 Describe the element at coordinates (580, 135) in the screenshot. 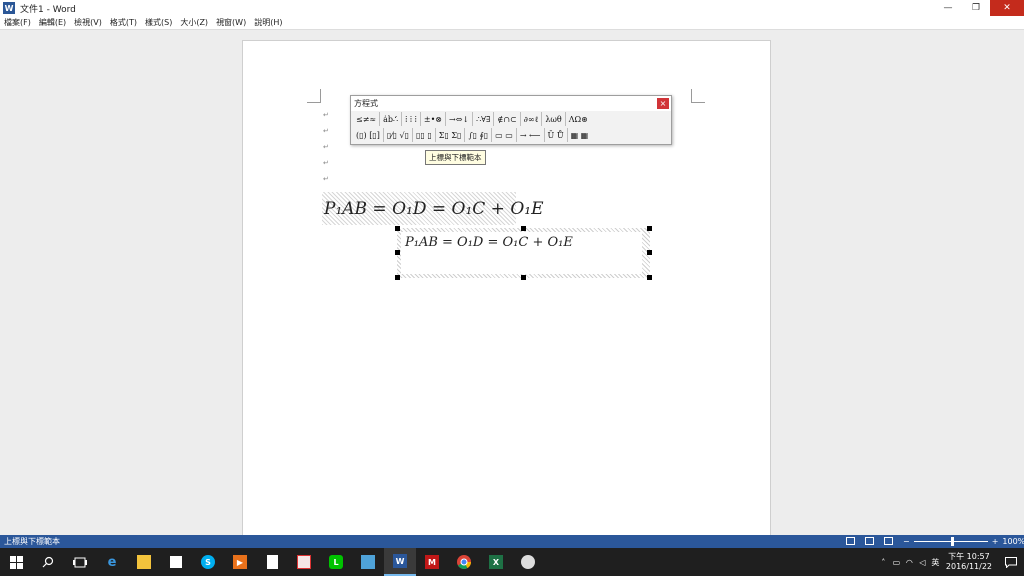

I see `matrix-templates-button: ▦ ▦` at that location.